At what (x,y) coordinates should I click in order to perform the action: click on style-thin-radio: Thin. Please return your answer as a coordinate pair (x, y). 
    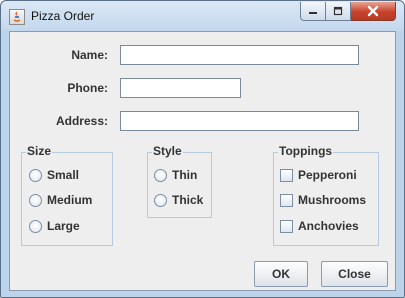
    Looking at the image, I should click on (175, 175).